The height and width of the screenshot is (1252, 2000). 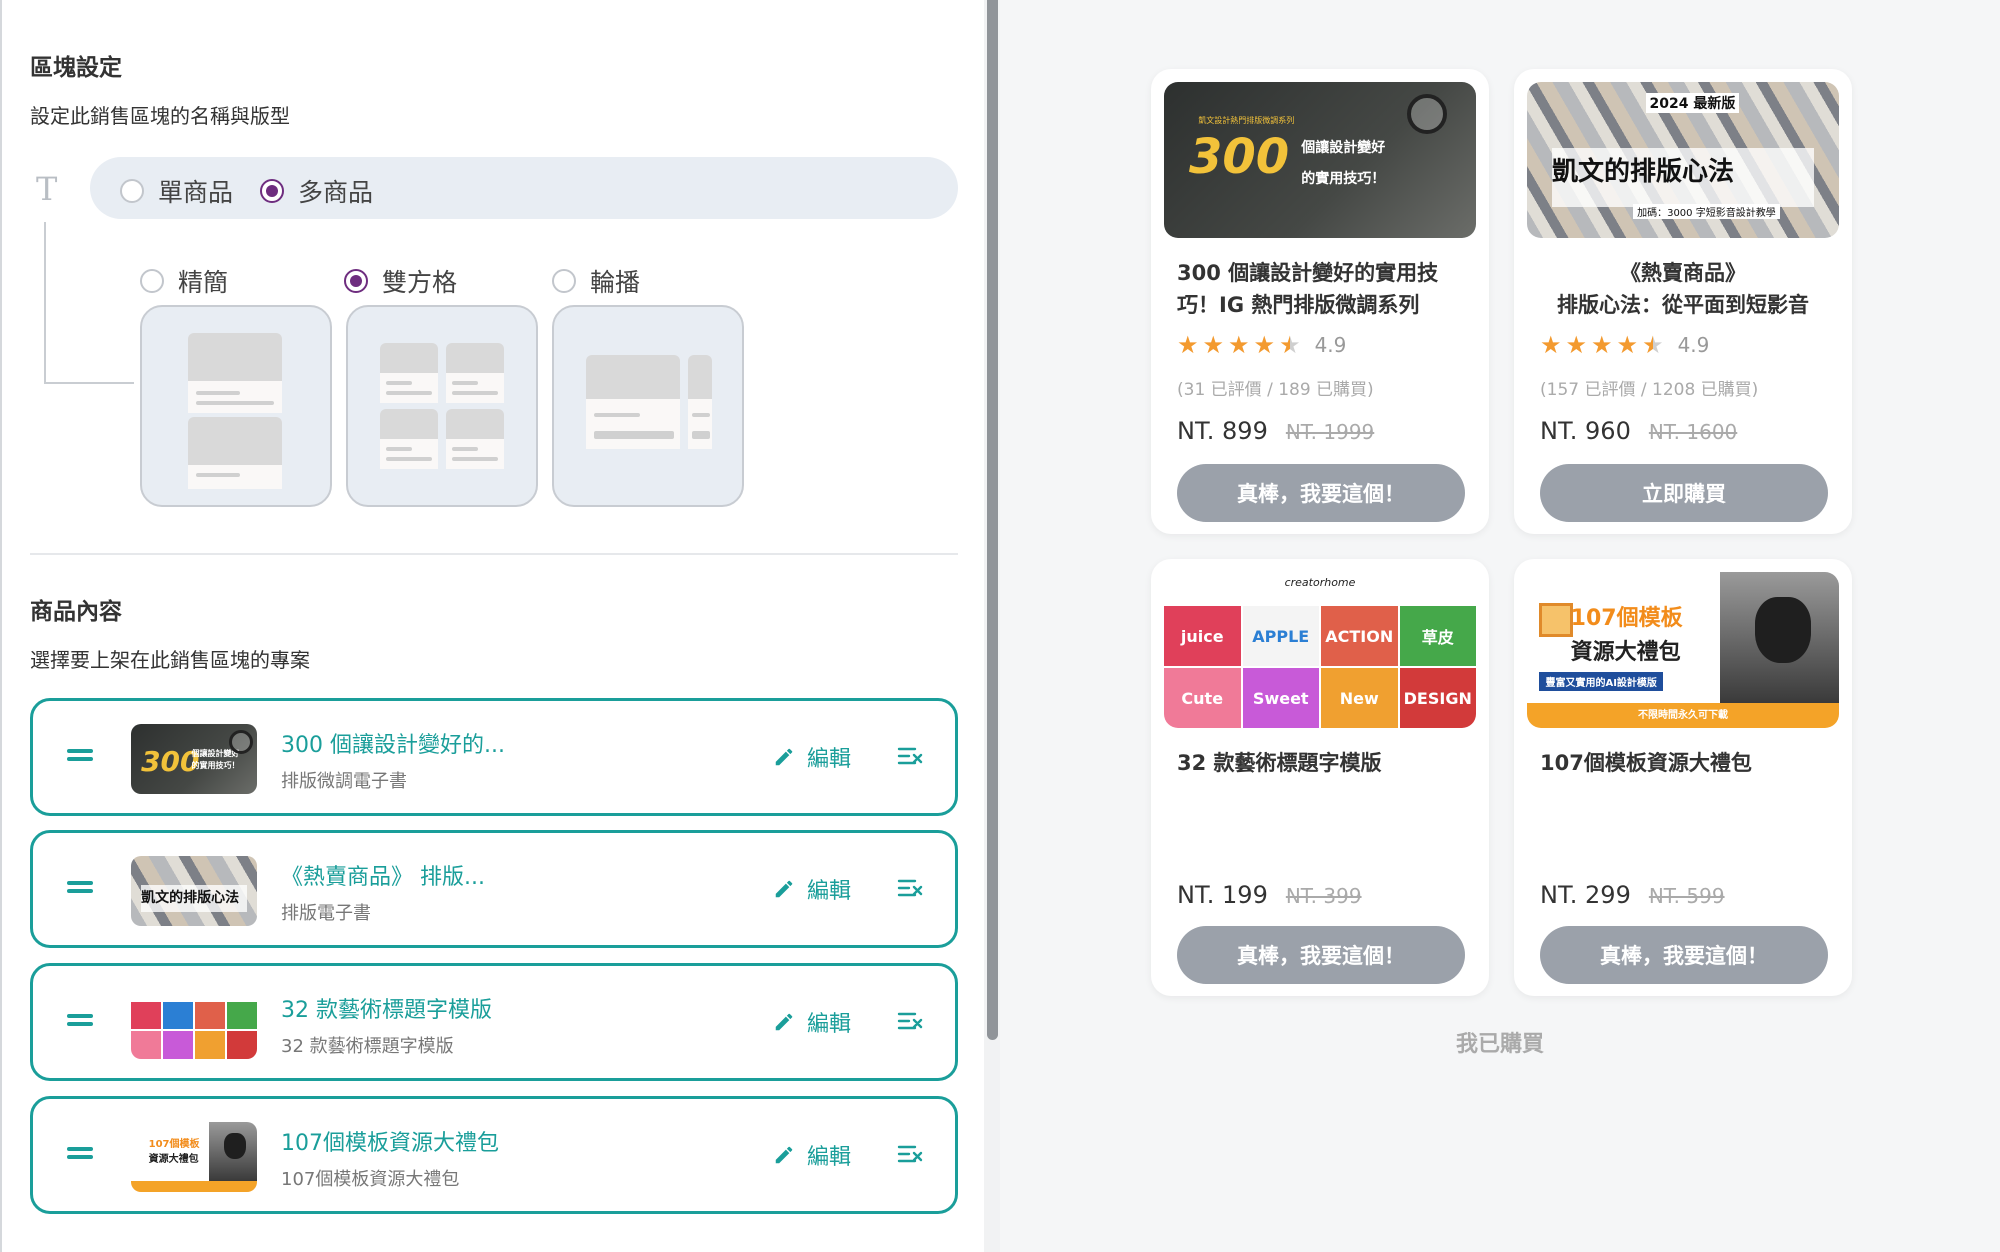 I want to click on radio-layout-compact: 精簡, so click(x=184, y=281).